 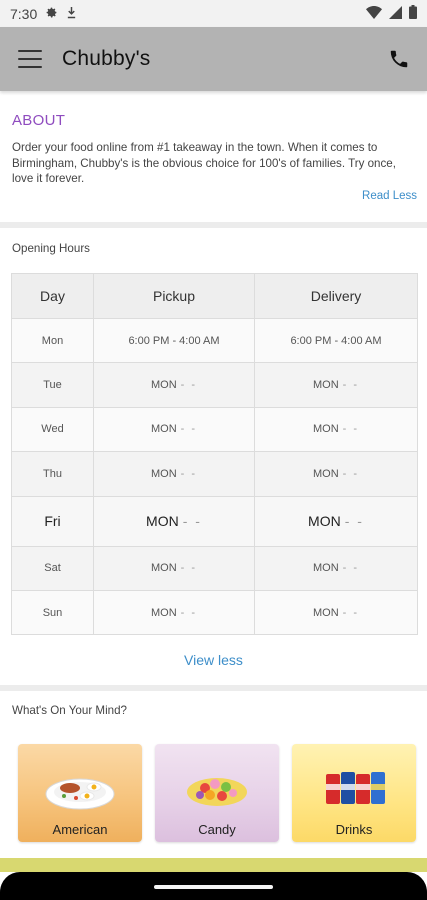 I want to click on gear-icon, so click(x=51, y=14).